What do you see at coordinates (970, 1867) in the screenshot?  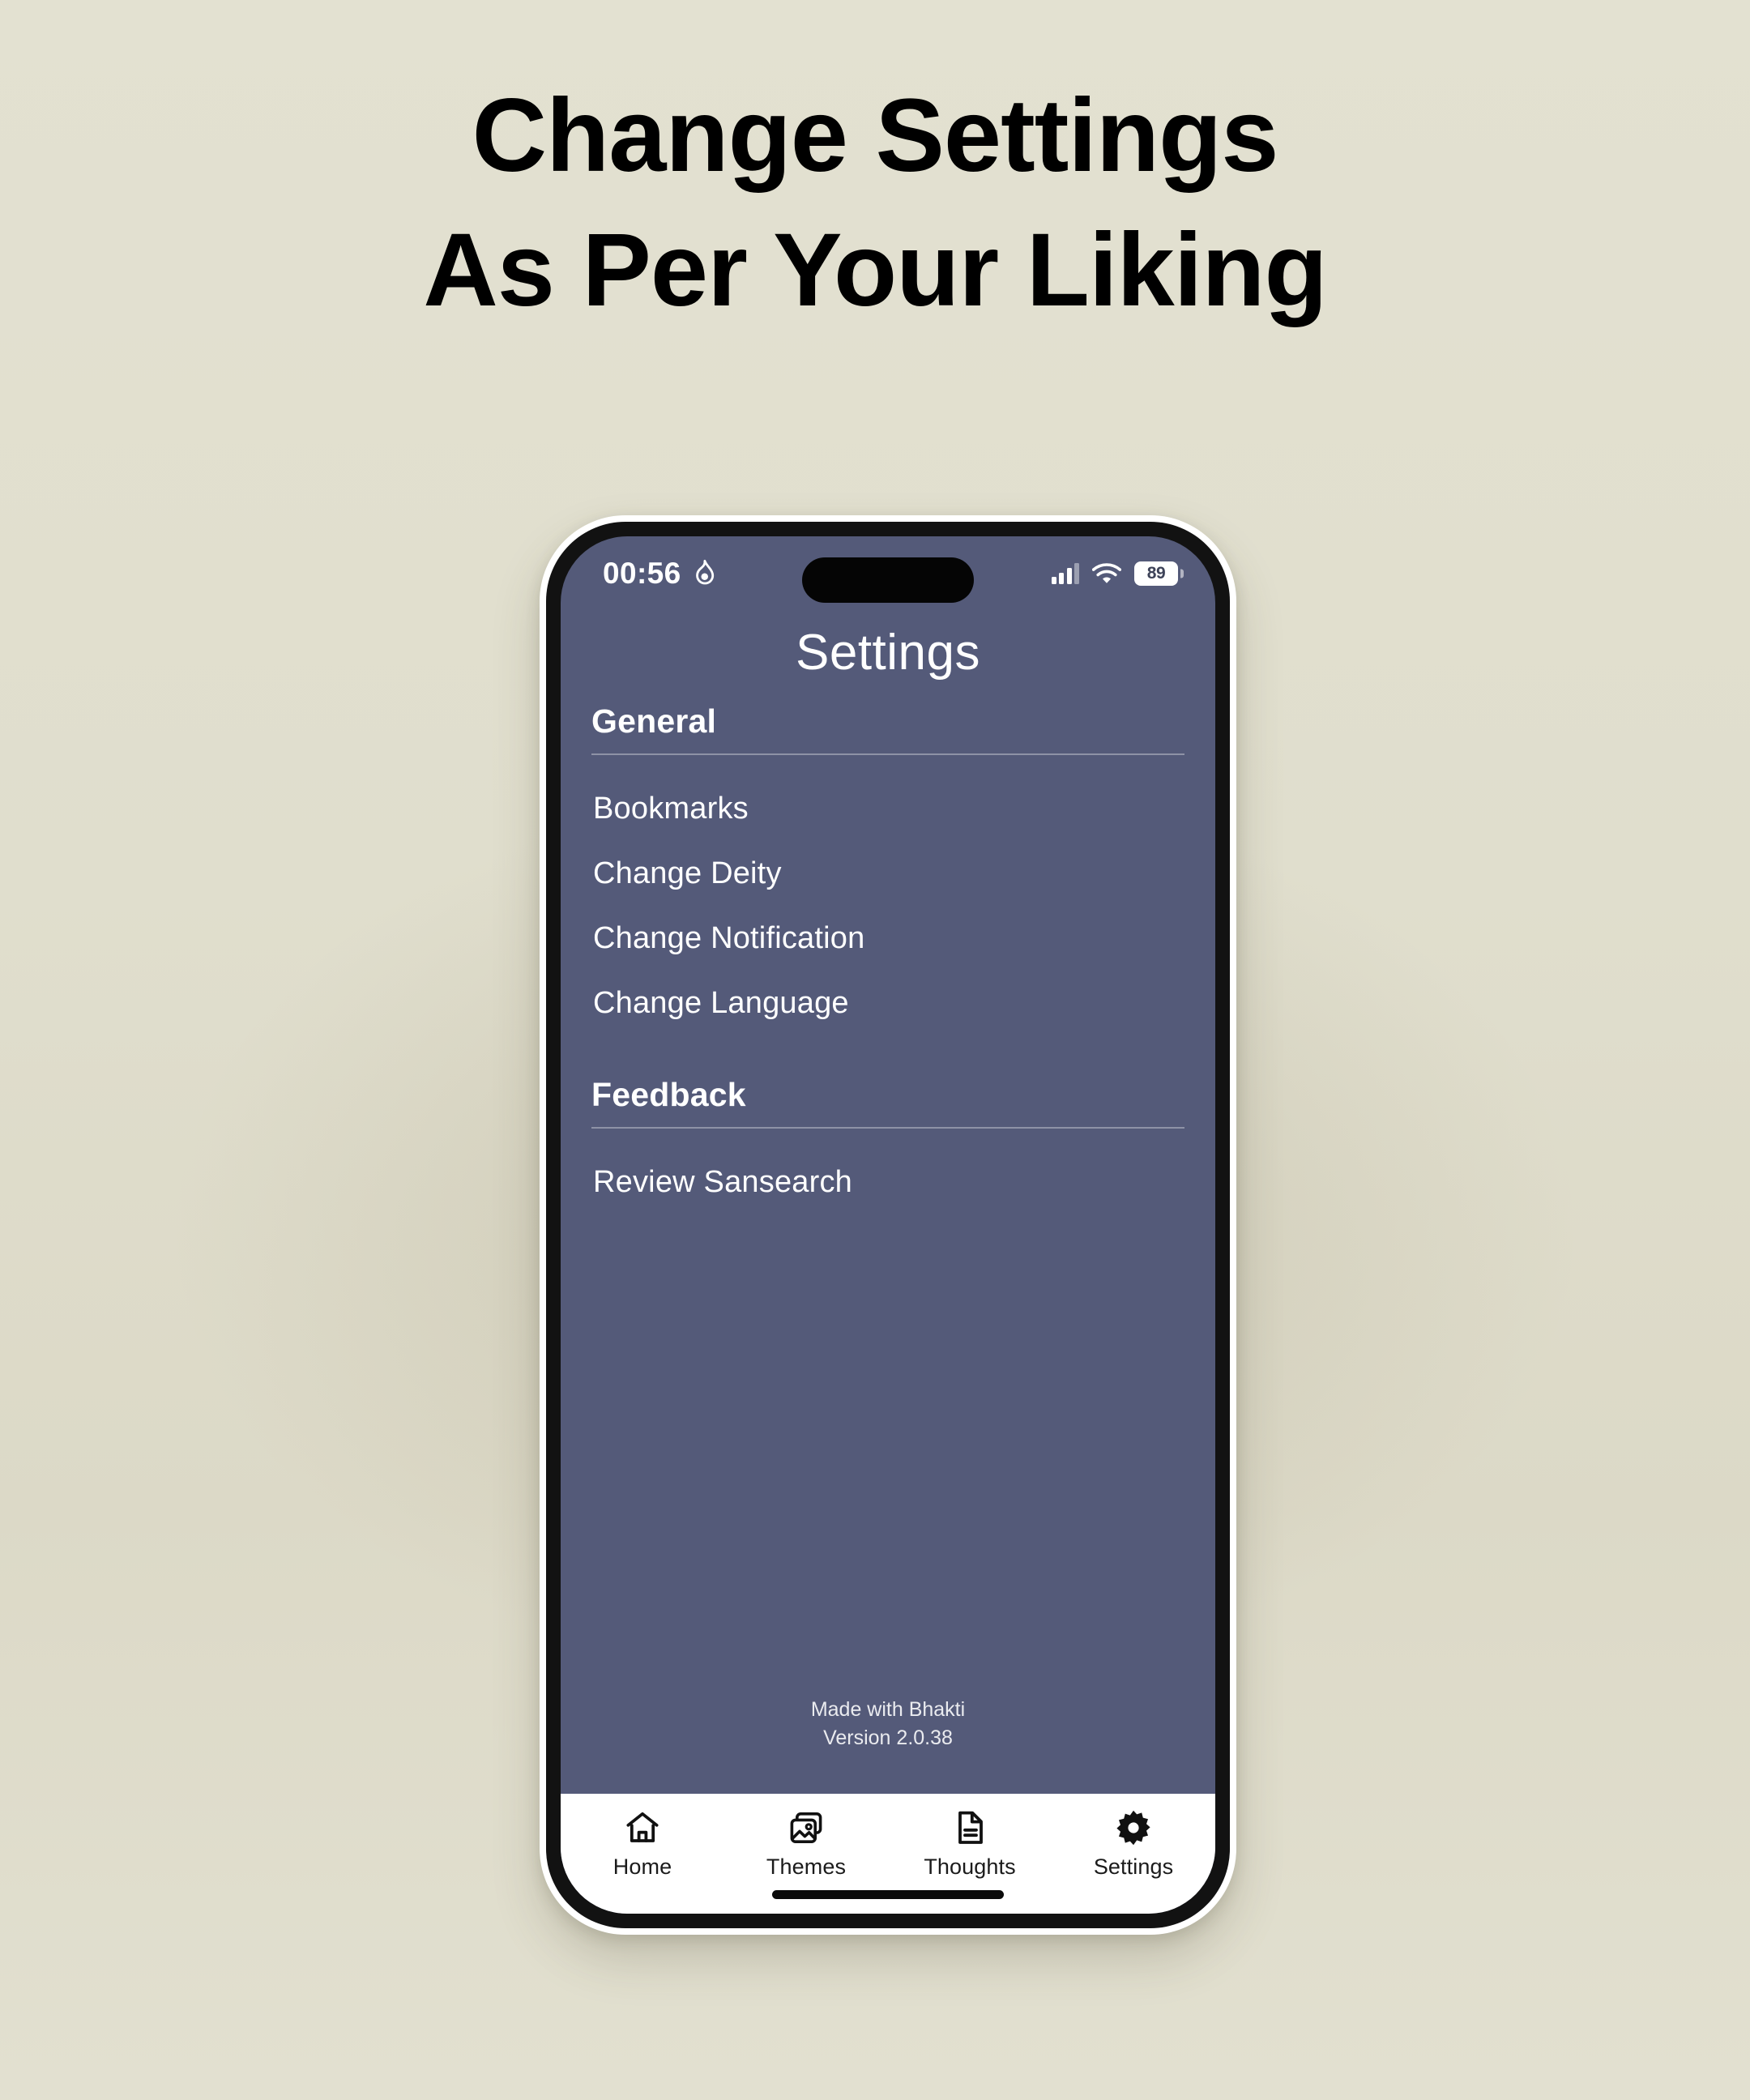 I see `tab-label-thoughts: Thoughts` at bounding box center [970, 1867].